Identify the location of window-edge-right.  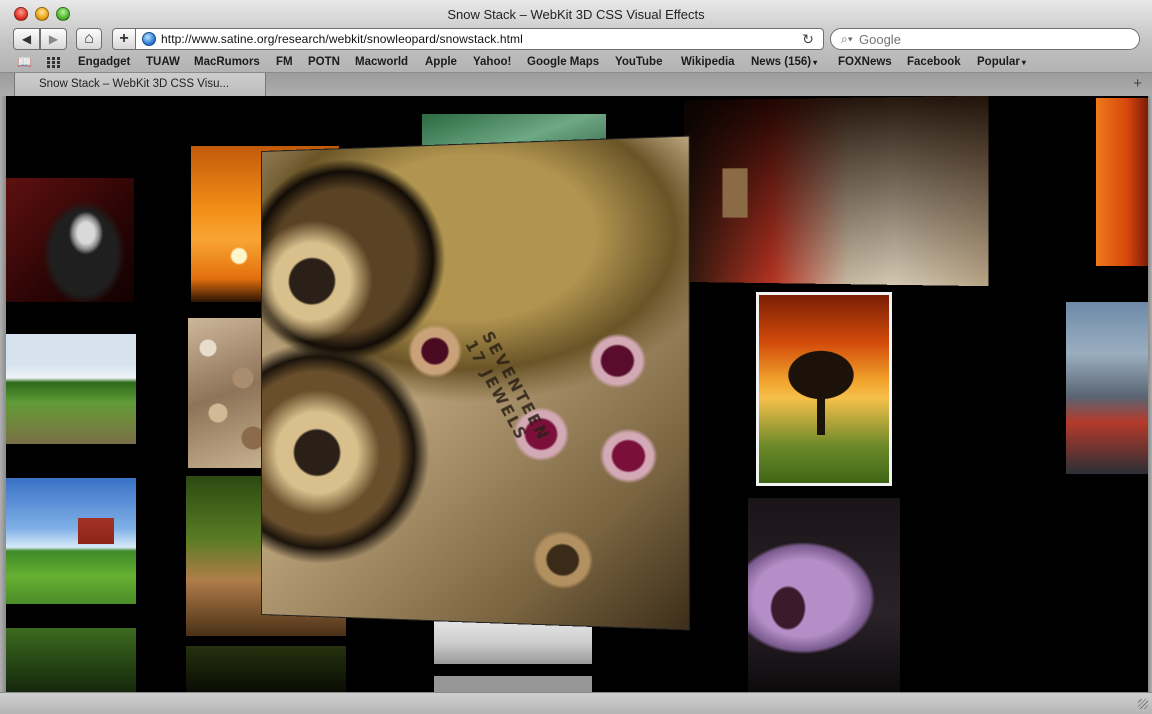
(1150, 394).